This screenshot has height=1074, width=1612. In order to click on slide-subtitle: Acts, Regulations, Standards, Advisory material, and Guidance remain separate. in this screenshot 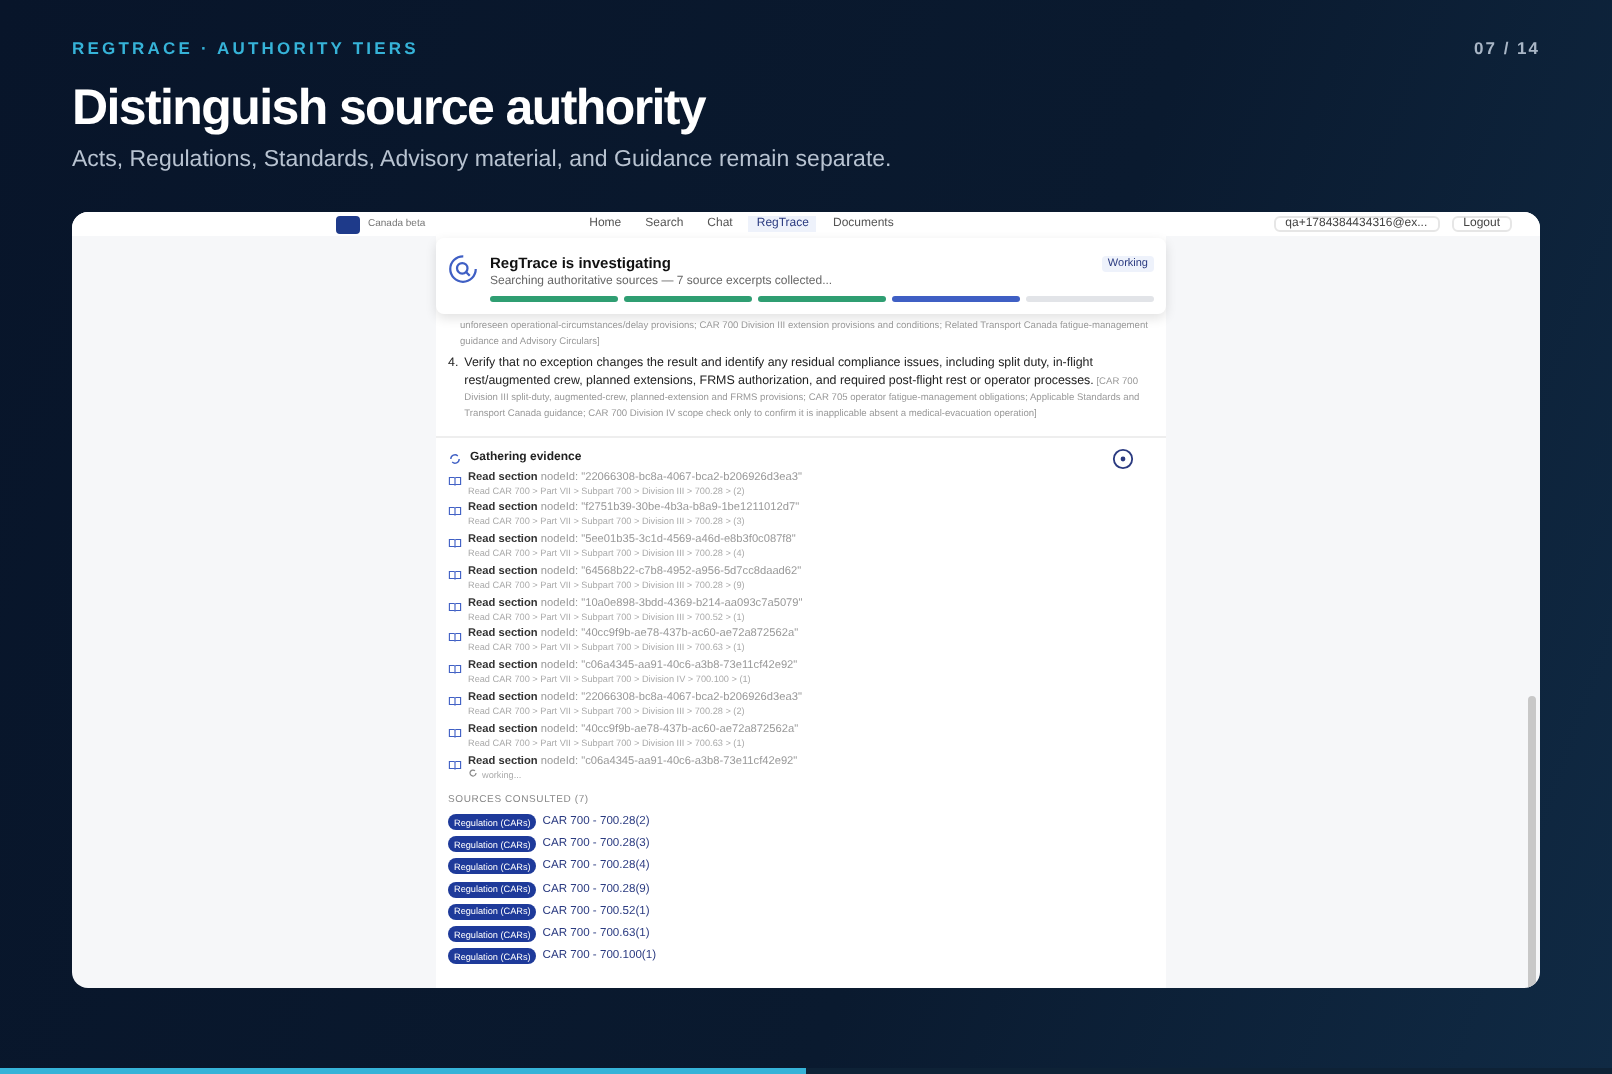, I will do `click(483, 160)`.